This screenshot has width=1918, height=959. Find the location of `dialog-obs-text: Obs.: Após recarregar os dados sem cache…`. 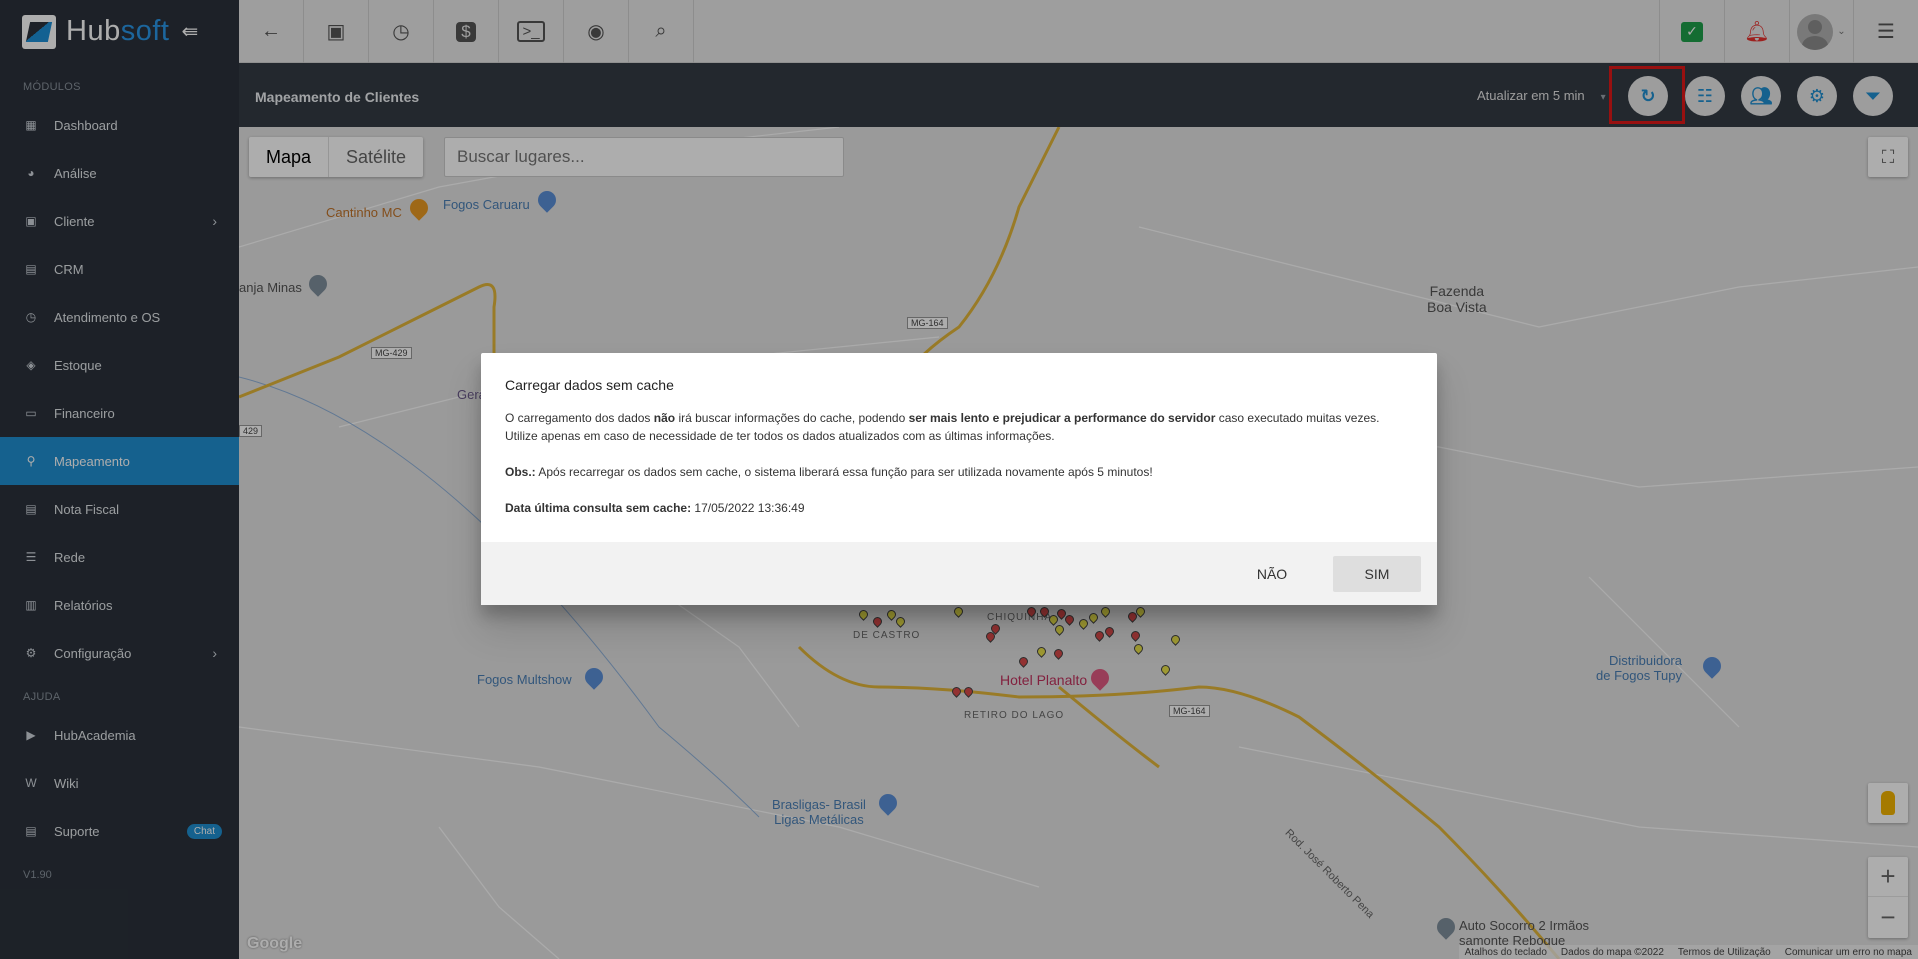

dialog-obs-text: Obs.: Após recarregar os dados sem cache… is located at coordinates (829, 472).